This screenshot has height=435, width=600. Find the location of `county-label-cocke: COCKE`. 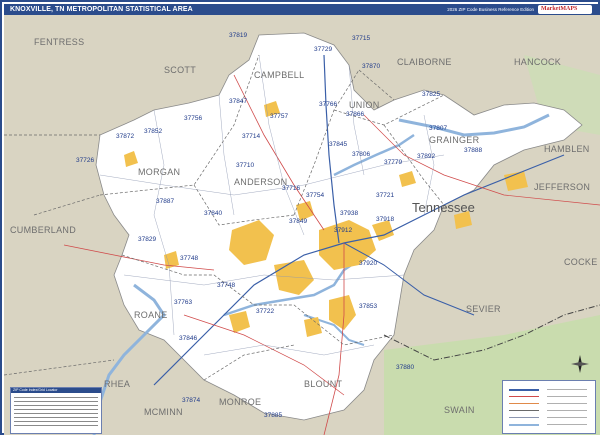

county-label-cocke: COCKE is located at coordinates (581, 262).